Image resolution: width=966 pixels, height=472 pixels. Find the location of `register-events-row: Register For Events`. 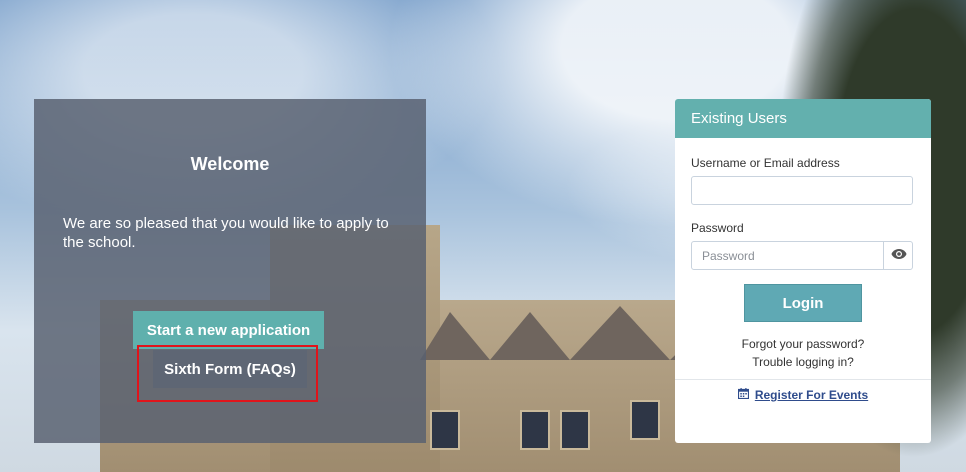

register-events-row: Register For Events is located at coordinates (803, 395).